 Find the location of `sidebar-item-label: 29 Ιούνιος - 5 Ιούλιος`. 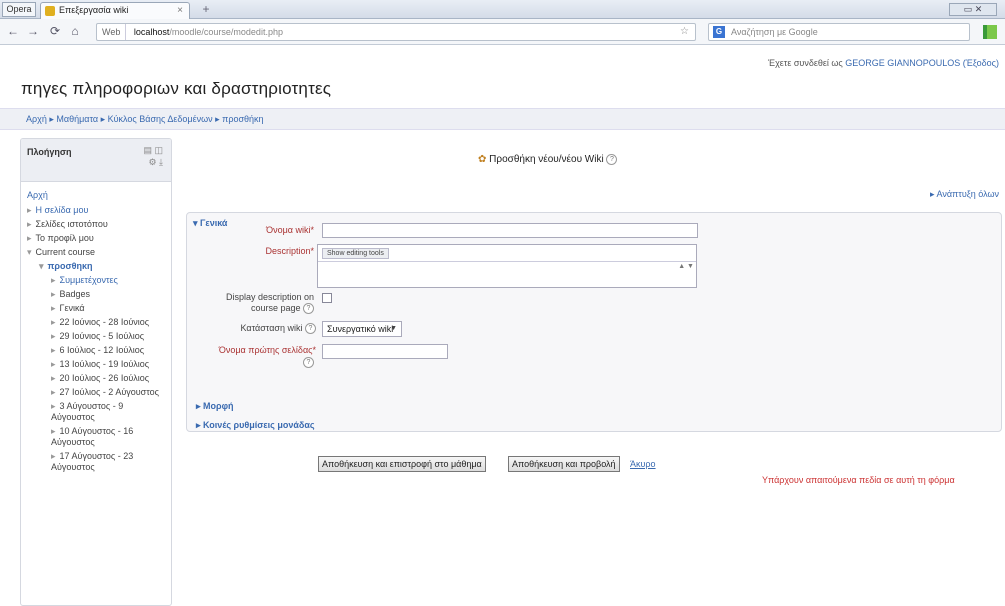

sidebar-item-label: 29 Ιούνιος - 5 Ιούλιος is located at coordinates (102, 336).